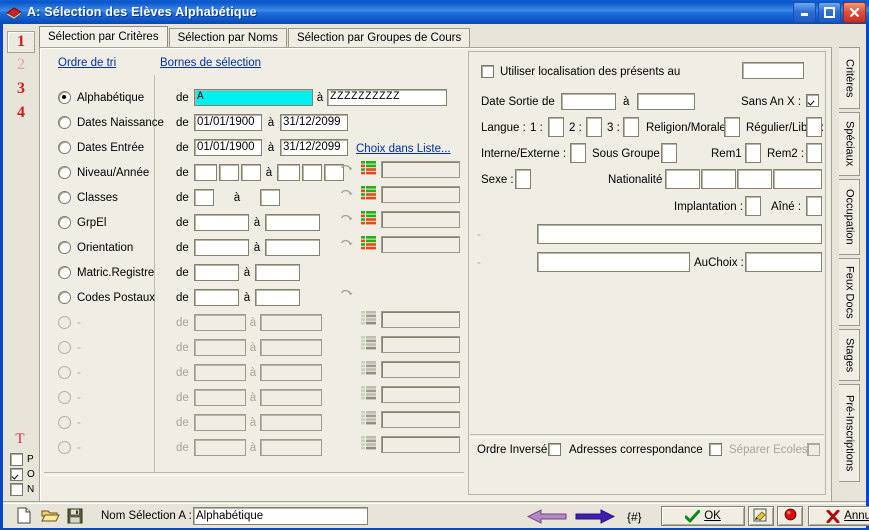 The height and width of the screenshot is (530, 869). Describe the element at coordinates (64, 97) in the screenshot. I see `radio-alphabetique` at that location.